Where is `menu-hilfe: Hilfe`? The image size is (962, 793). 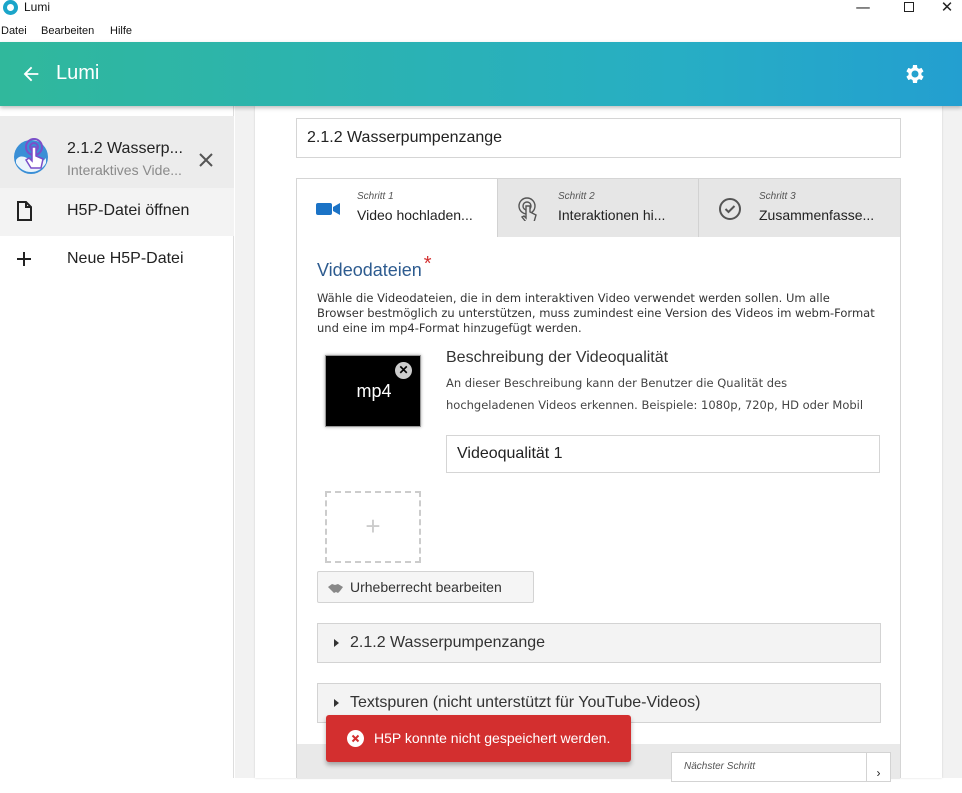 menu-hilfe: Hilfe is located at coordinates (121, 31).